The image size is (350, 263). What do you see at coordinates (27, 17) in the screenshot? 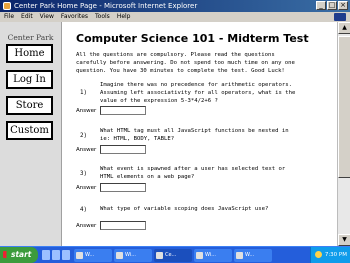
I see `menu-edit: Edit` at bounding box center [27, 17].